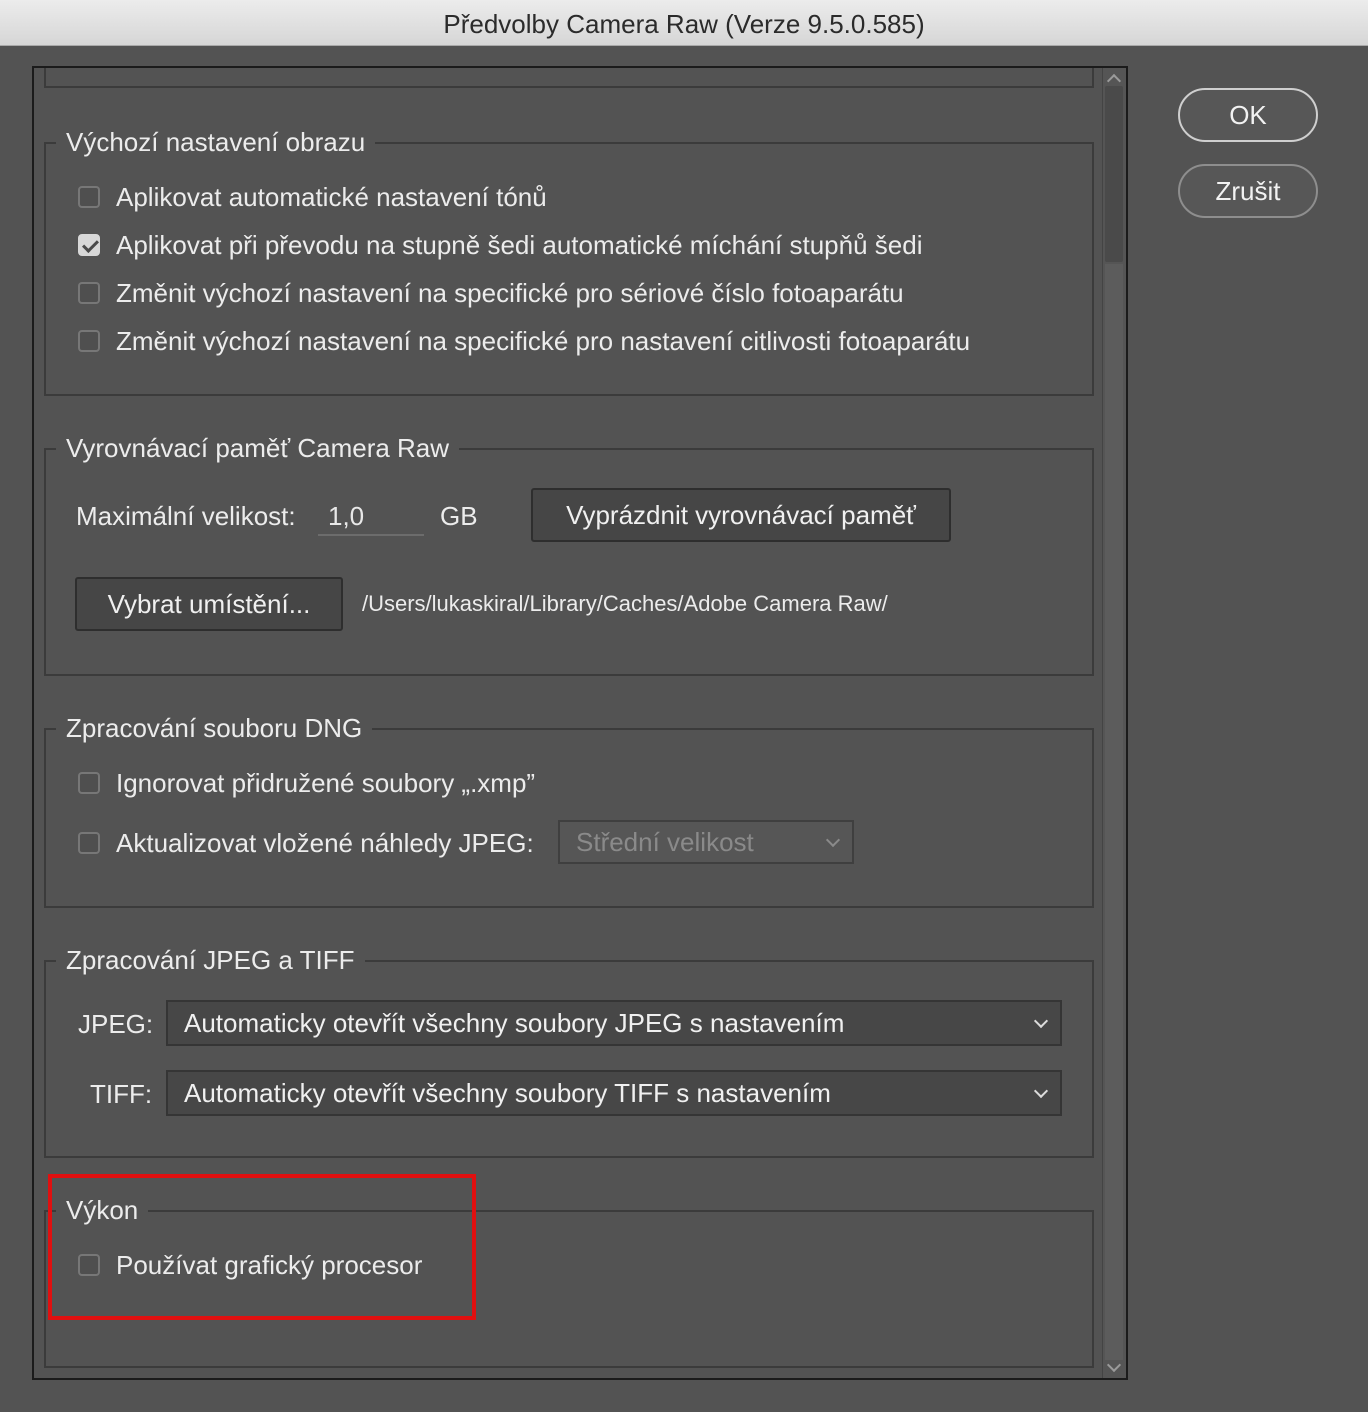  Describe the element at coordinates (186, 515) in the screenshot. I see `cache-size-label: Maximální velikost:` at that location.